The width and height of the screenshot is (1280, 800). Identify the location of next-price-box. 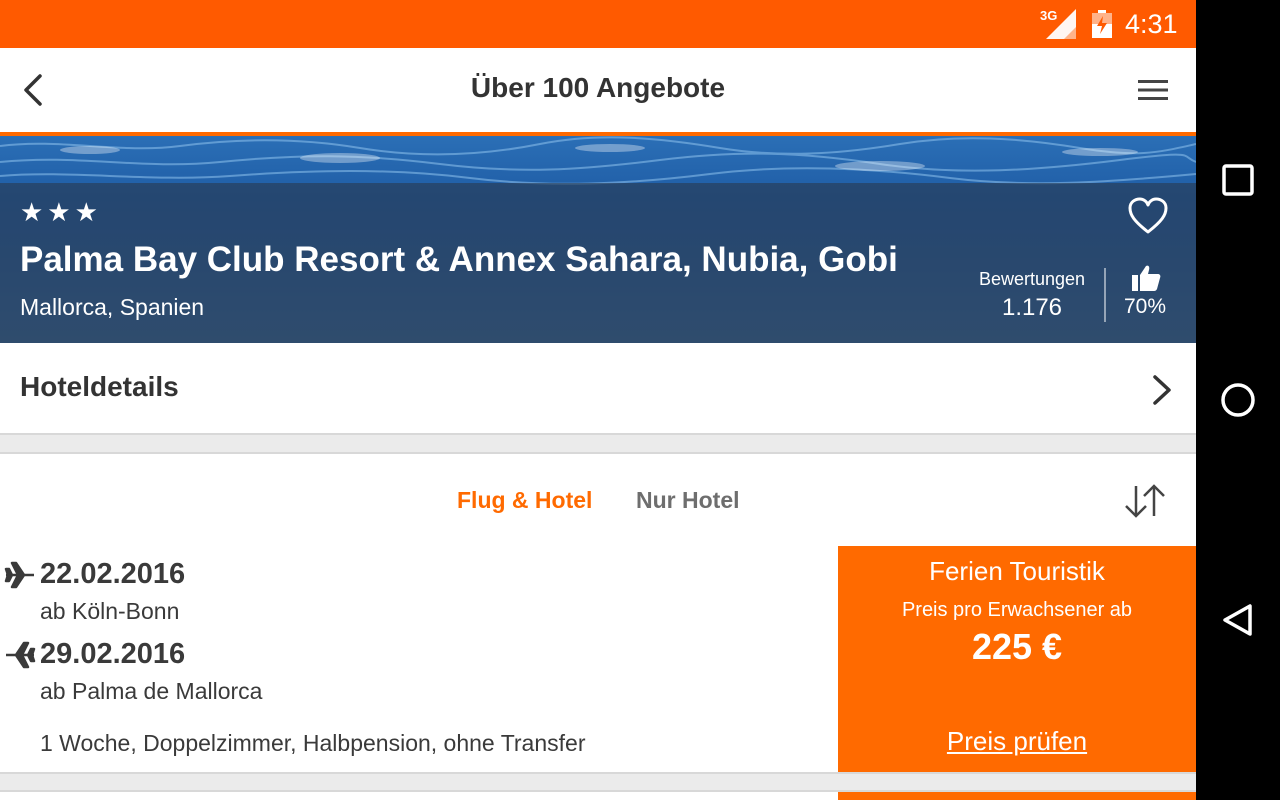
(1017, 796).